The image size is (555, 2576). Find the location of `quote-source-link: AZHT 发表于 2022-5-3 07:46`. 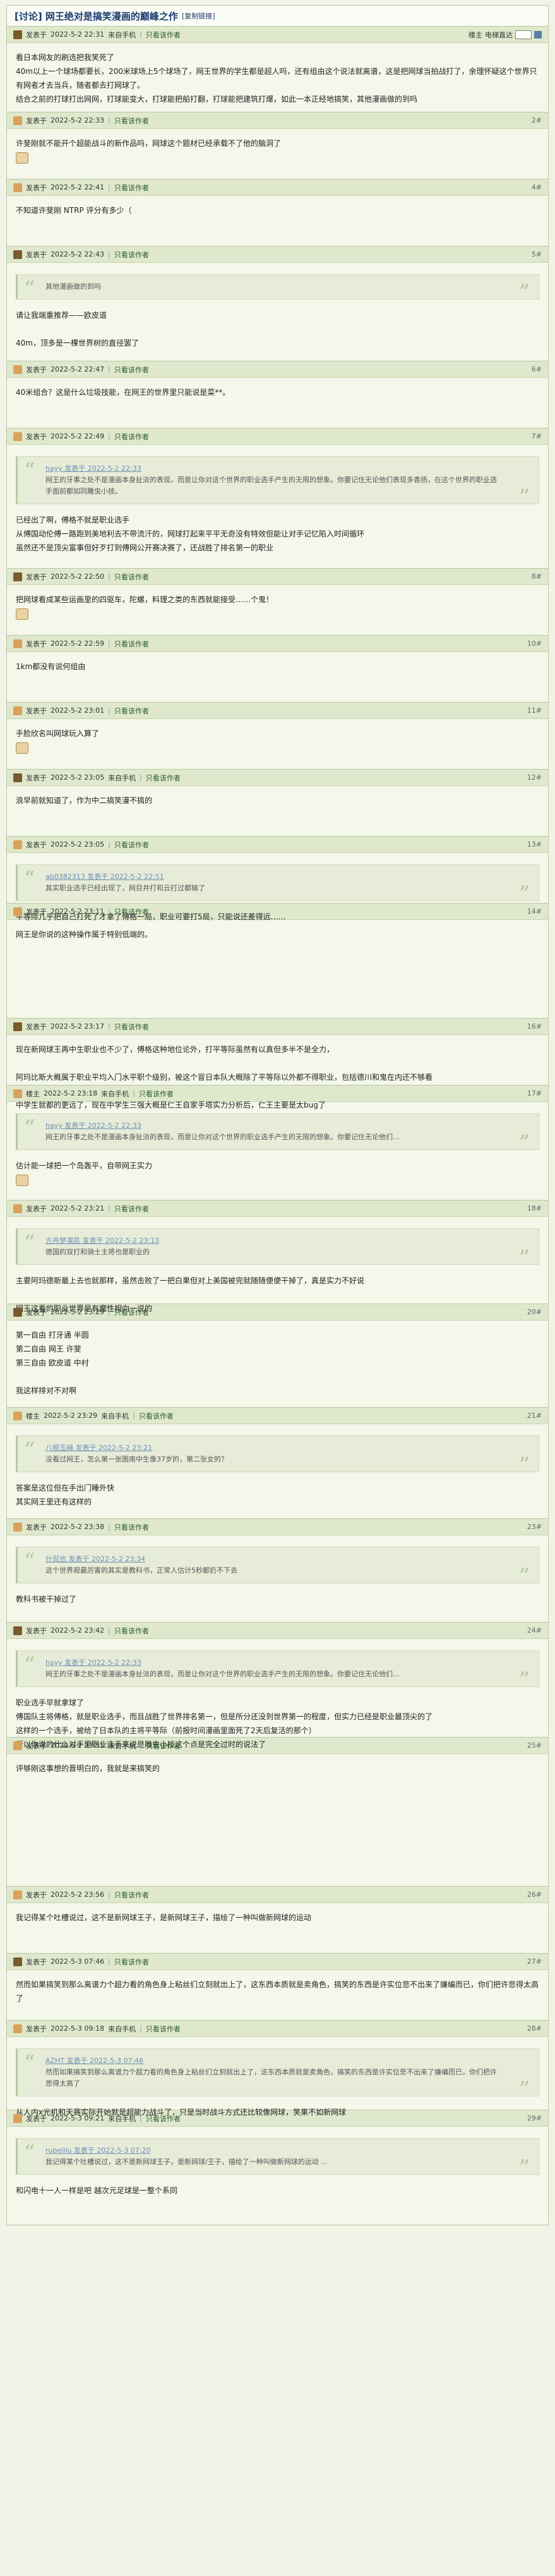

quote-source-link: AZHT 发表于 2022-5-3 07:46 is located at coordinates (274, 2061).